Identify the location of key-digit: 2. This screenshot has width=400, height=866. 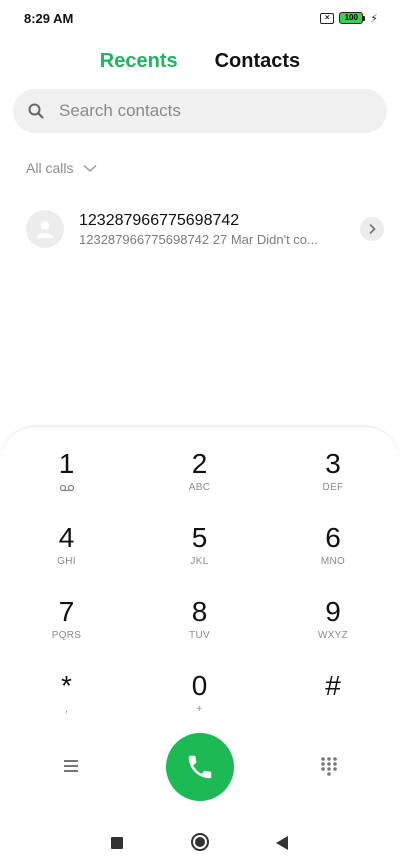
(199, 463).